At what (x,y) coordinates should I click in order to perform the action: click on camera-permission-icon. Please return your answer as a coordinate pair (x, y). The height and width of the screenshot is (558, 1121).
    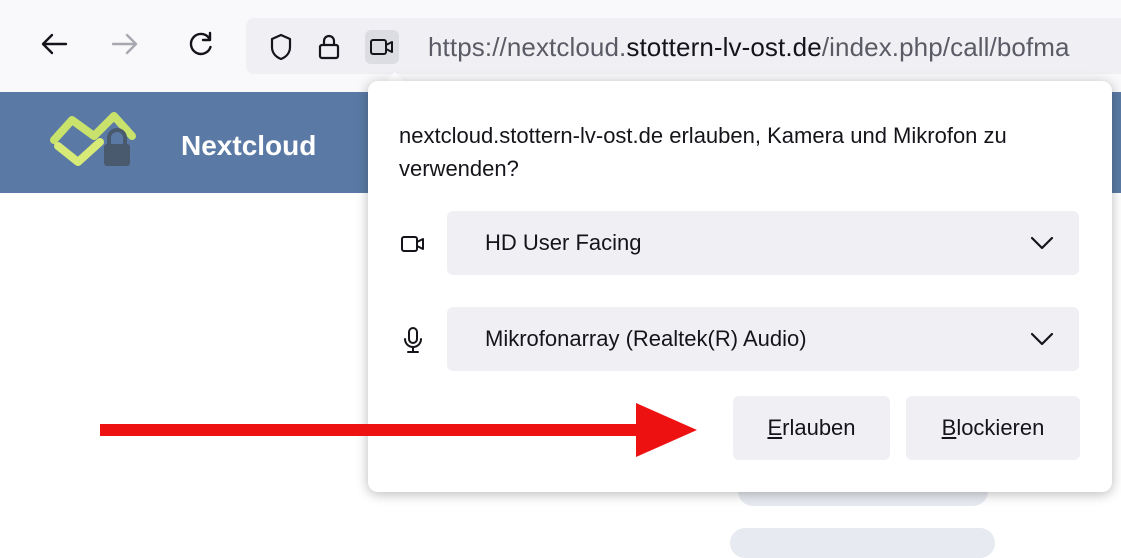
    Looking at the image, I should click on (382, 47).